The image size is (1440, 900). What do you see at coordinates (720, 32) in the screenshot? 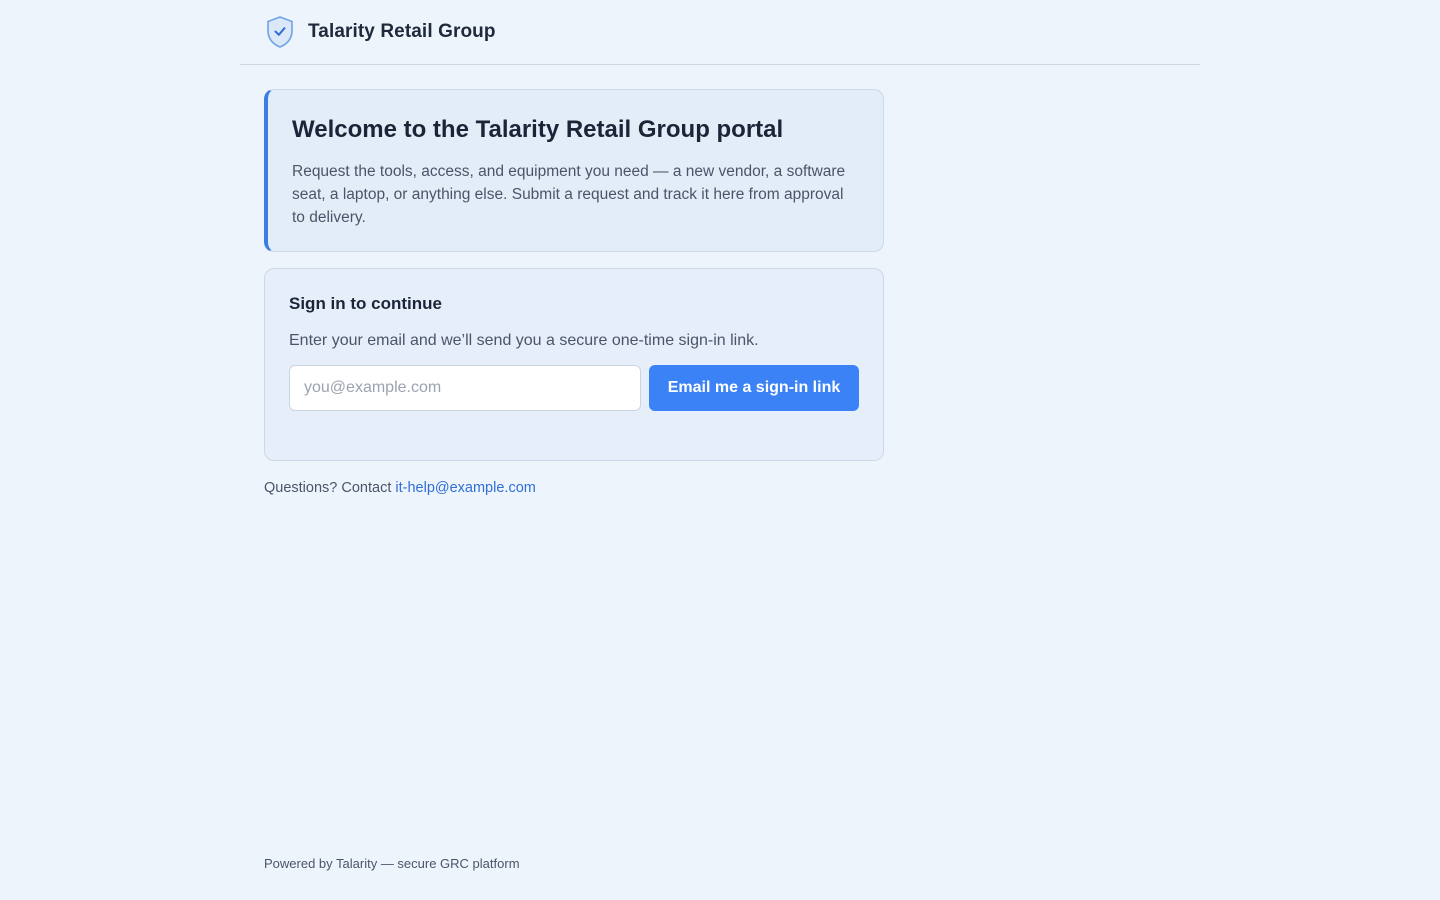
I see `header: Talarity Retail Group` at bounding box center [720, 32].